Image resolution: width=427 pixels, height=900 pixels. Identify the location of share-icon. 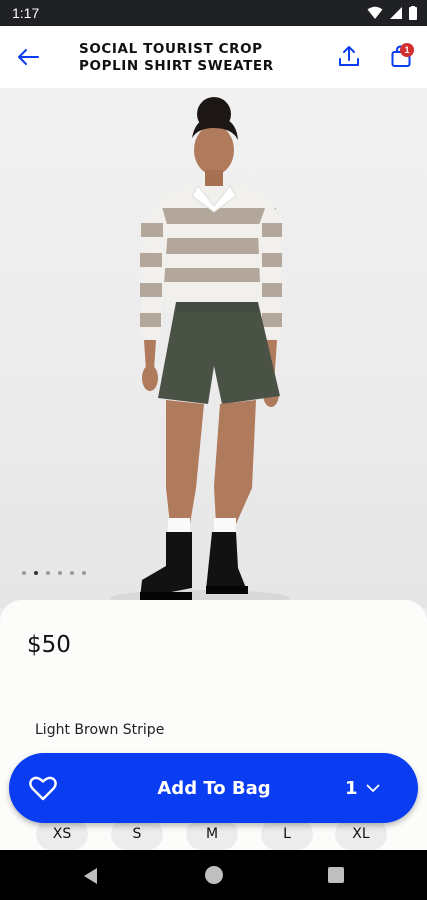
(349, 56).